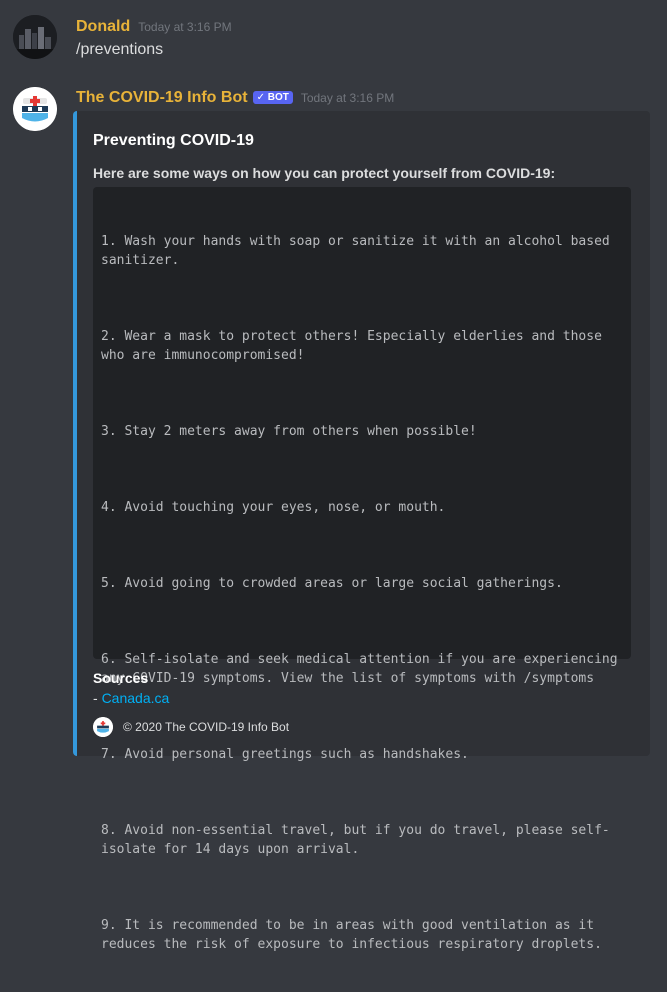  I want to click on footer-text: © 2020 The COVID-19 Info Bot, so click(206, 727).